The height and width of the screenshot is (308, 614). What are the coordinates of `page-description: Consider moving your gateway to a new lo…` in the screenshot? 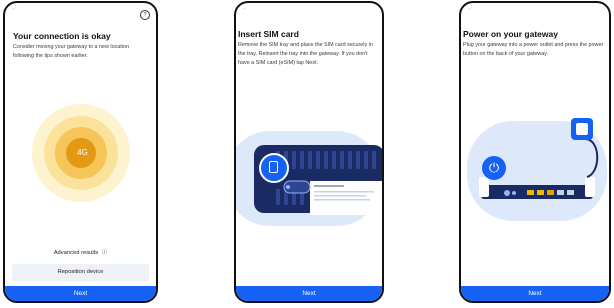 It's located at (71, 51).